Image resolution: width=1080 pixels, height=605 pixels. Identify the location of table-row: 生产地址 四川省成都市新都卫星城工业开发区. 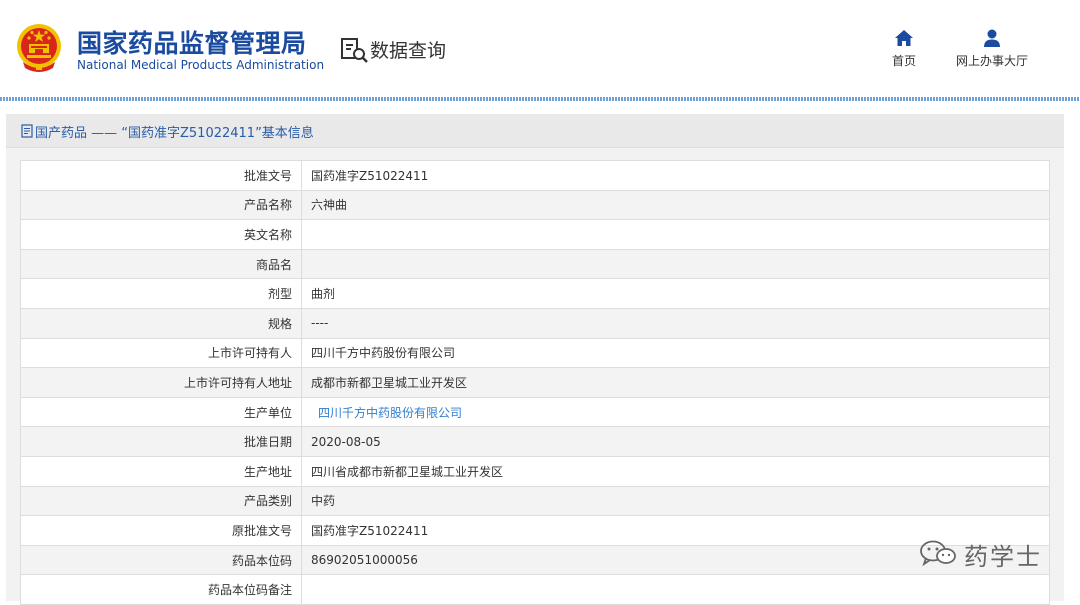
(535, 471).